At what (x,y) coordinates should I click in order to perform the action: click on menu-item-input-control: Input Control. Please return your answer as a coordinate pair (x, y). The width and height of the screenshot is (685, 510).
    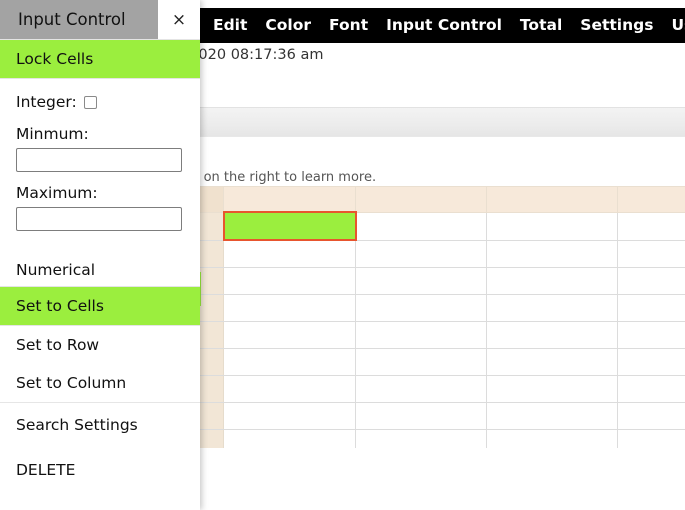
    Looking at the image, I should click on (444, 25).